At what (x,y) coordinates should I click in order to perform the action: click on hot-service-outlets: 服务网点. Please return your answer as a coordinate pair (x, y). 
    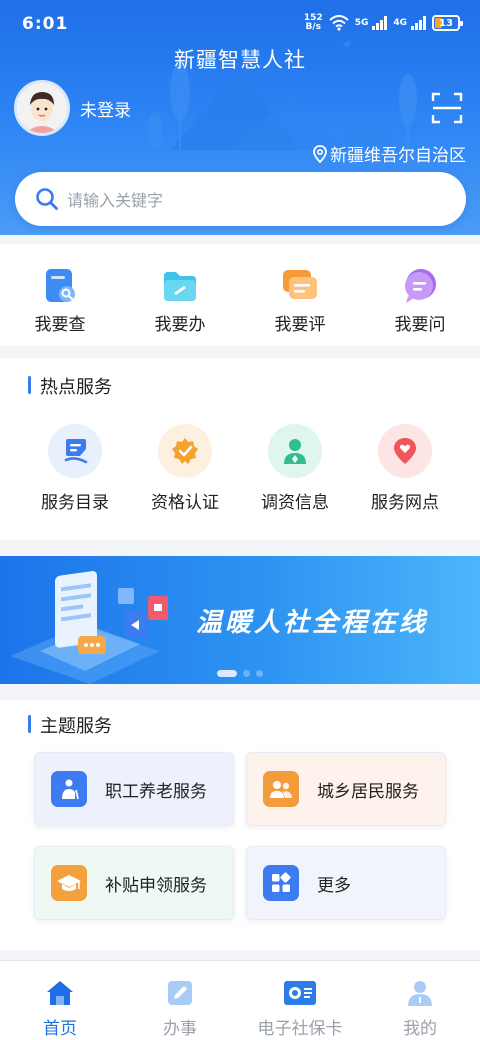
    Looking at the image, I should click on (405, 468).